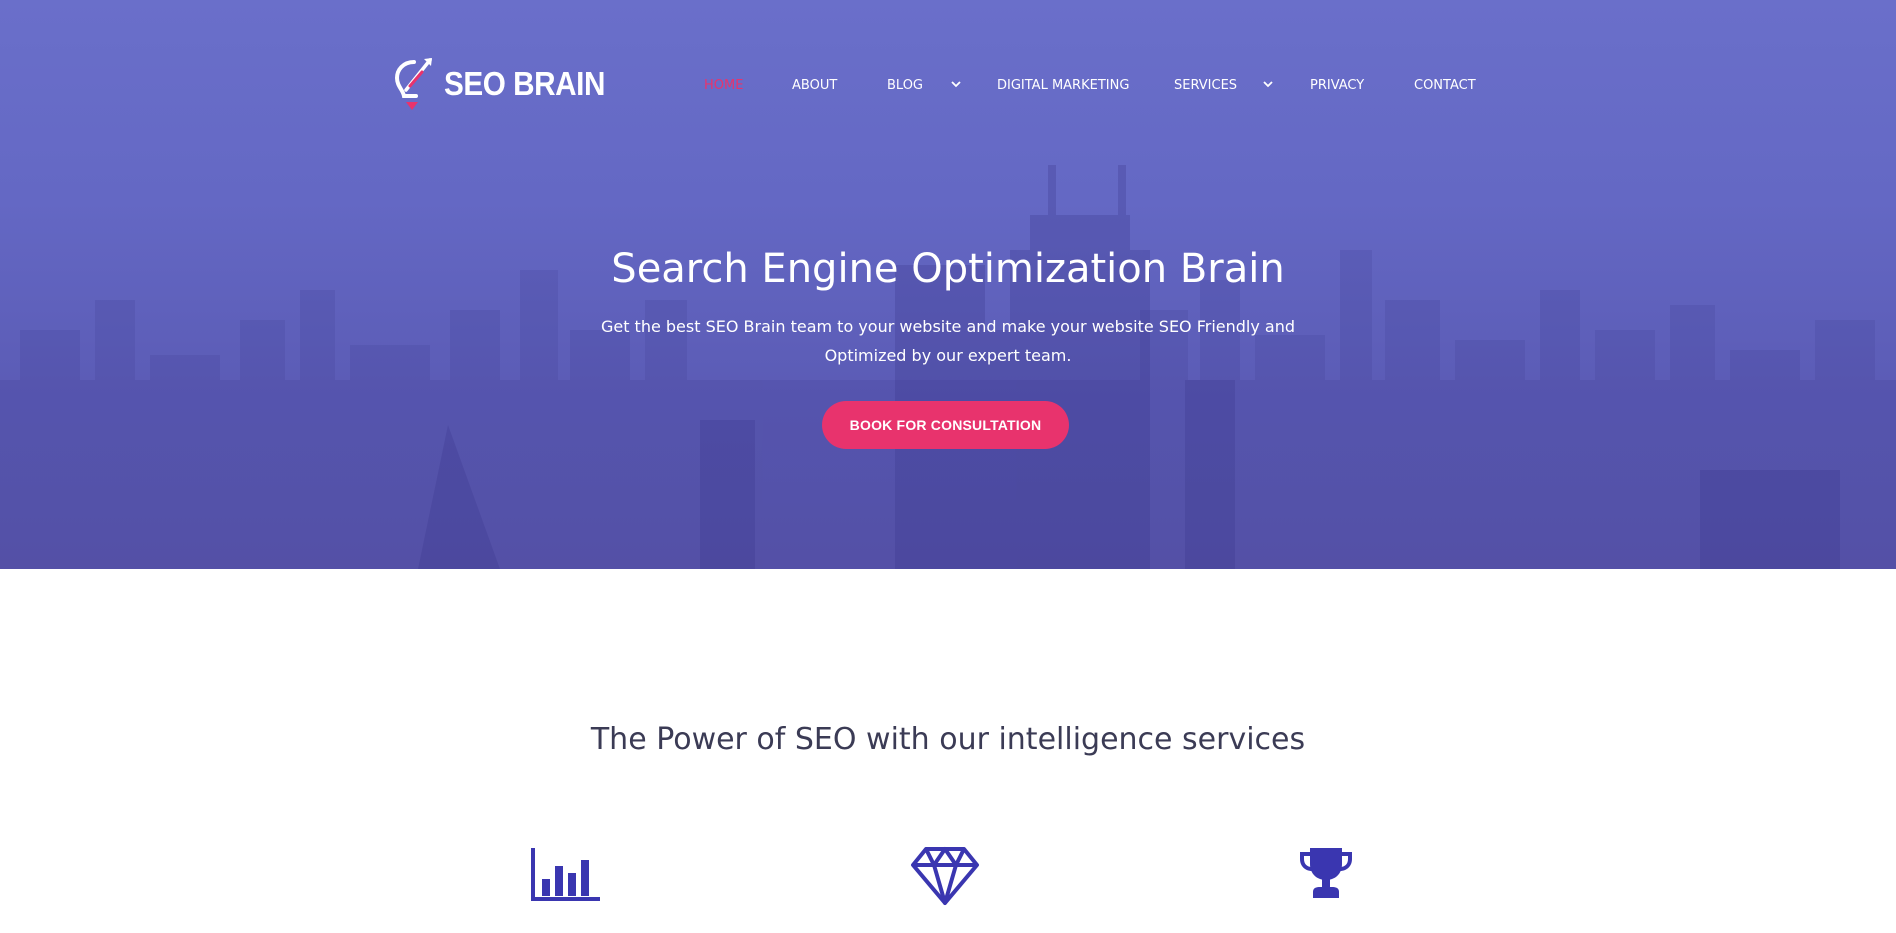 The height and width of the screenshot is (933, 1896). What do you see at coordinates (1445, 86) in the screenshot?
I see `nav-item-contact: CONTACT` at bounding box center [1445, 86].